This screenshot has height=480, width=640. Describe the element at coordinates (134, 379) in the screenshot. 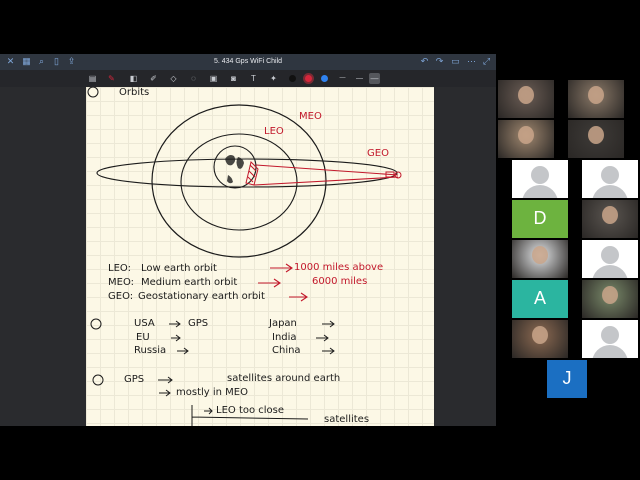

I see `gps-label: GPS` at that location.